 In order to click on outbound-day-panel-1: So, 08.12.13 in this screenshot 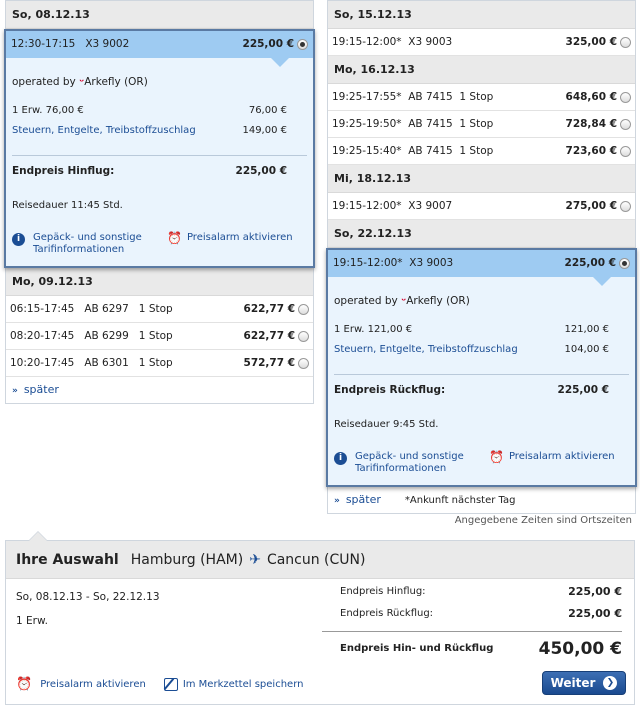, I will do `click(159, 14)`.